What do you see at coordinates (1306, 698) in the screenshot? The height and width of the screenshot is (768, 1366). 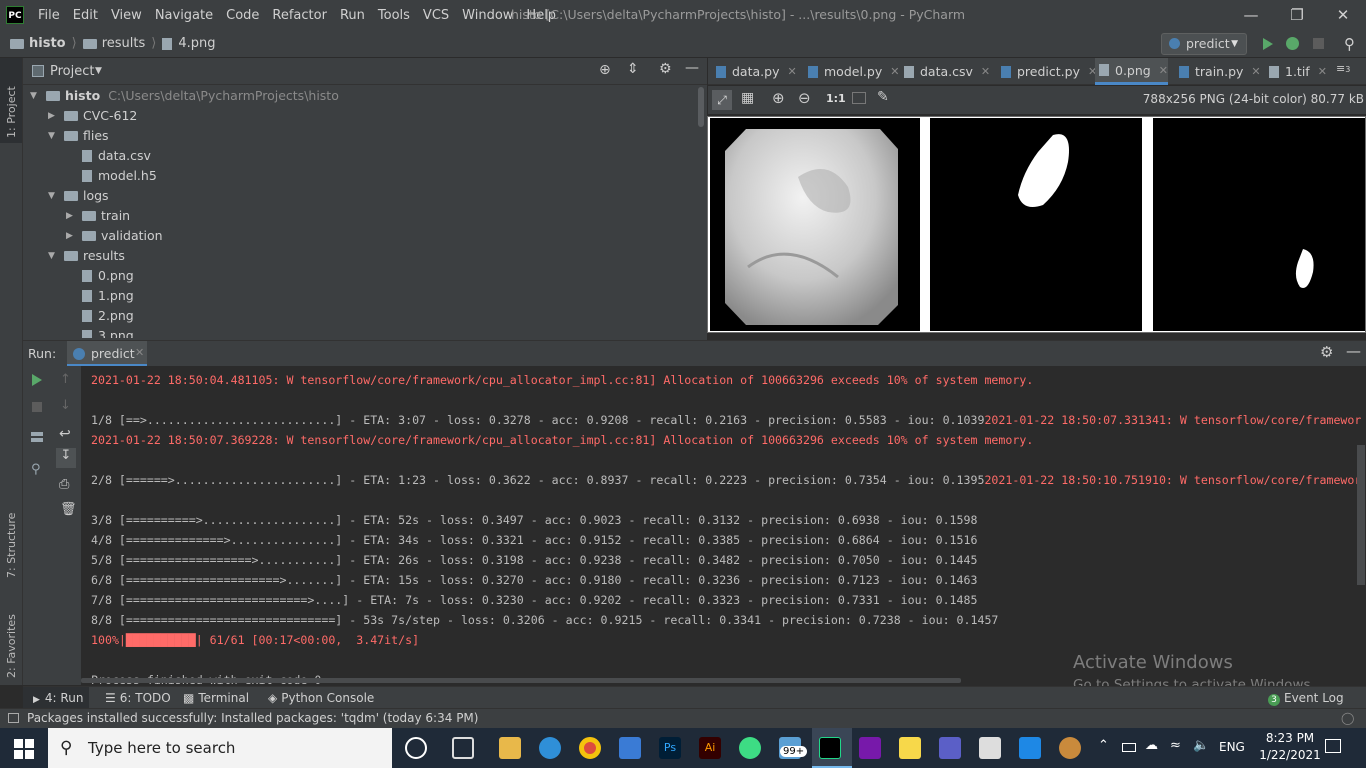 I see `event-log-button: 3 Event Log` at bounding box center [1306, 698].